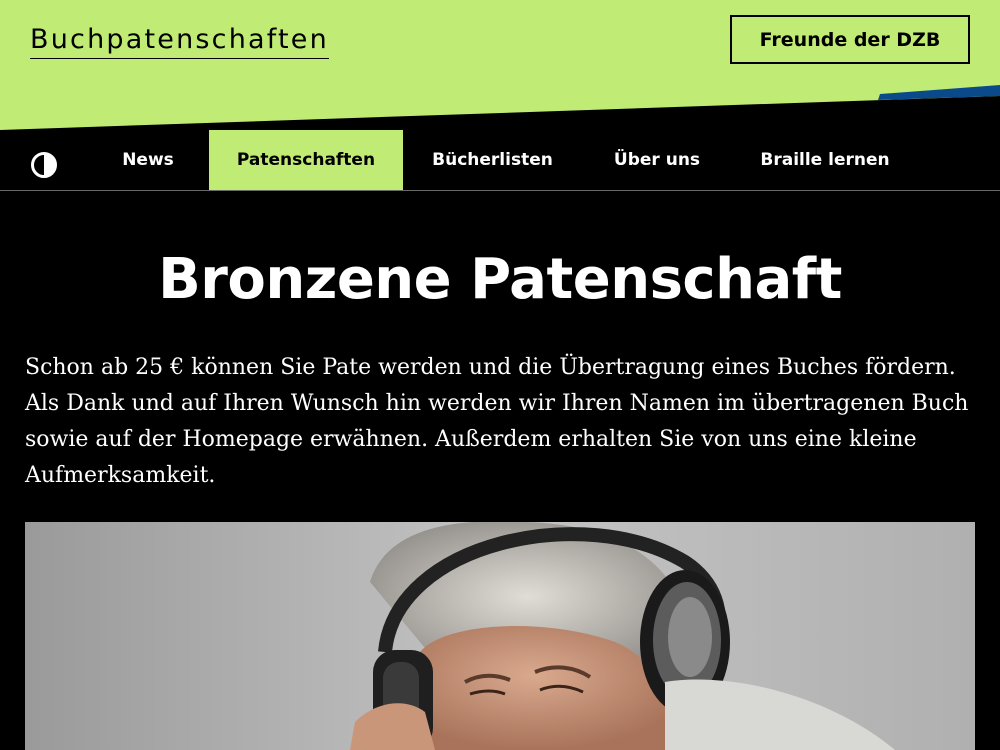 The image size is (1000, 750). Describe the element at coordinates (850, 39) in the screenshot. I see `friends-of-dzb-button: Freunde der DZB` at that location.